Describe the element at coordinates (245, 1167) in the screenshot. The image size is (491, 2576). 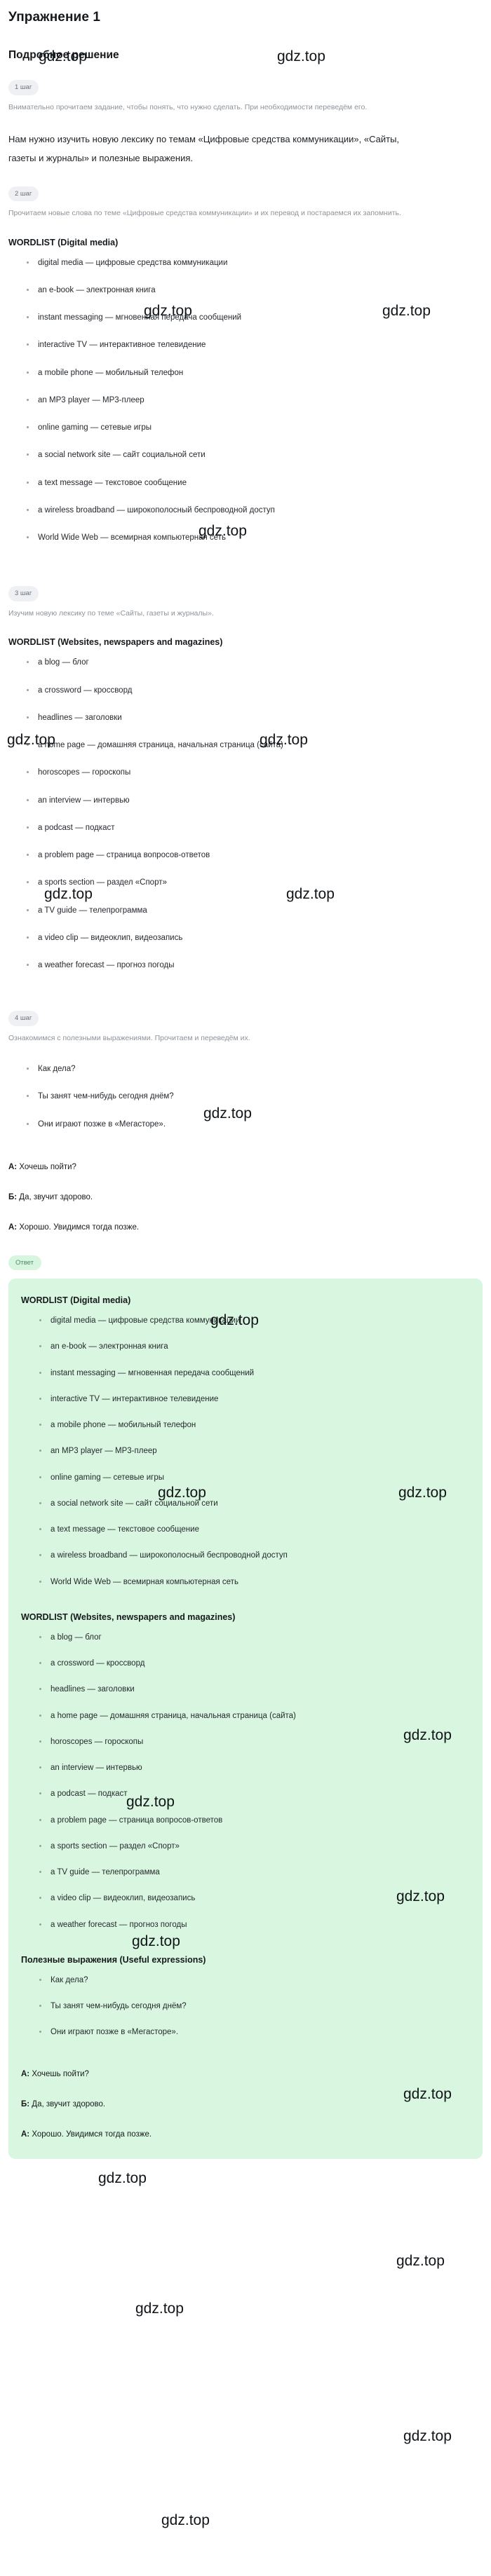
I see `dialog-line-1: А: Хочешь пойти?` at that location.